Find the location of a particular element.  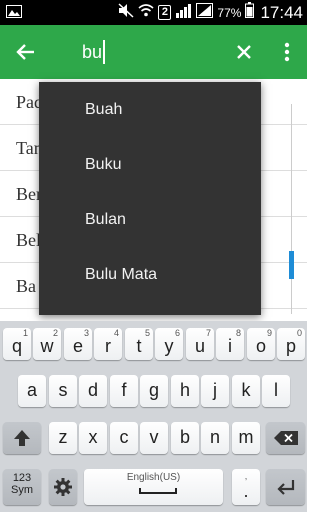

suggestion-item: Bulan is located at coordinates (150, 219).